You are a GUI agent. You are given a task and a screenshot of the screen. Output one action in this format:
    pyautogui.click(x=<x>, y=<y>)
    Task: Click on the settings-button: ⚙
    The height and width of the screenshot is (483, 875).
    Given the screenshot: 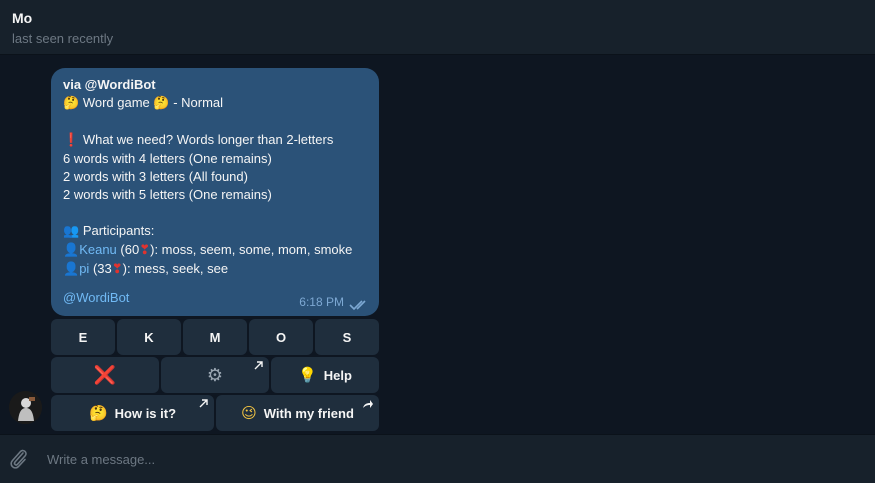 What is the action you would take?
    pyautogui.click(x=215, y=375)
    